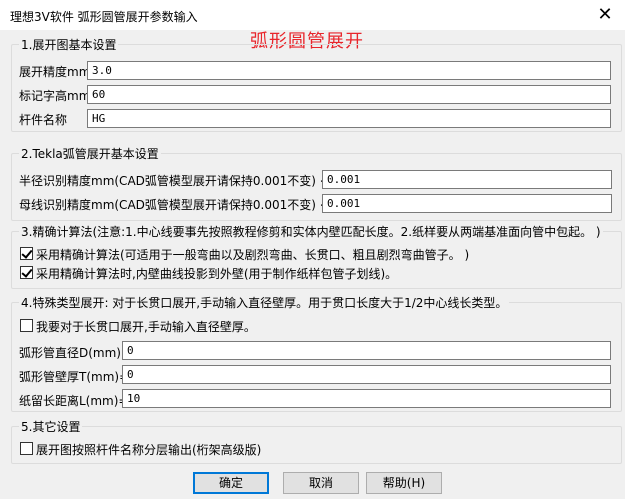 Image resolution: width=625 pixels, height=499 pixels. What do you see at coordinates (467, 179) in the screenshot?
I see `radius-precision-input: 0.001` at bounding box center [467, 179].